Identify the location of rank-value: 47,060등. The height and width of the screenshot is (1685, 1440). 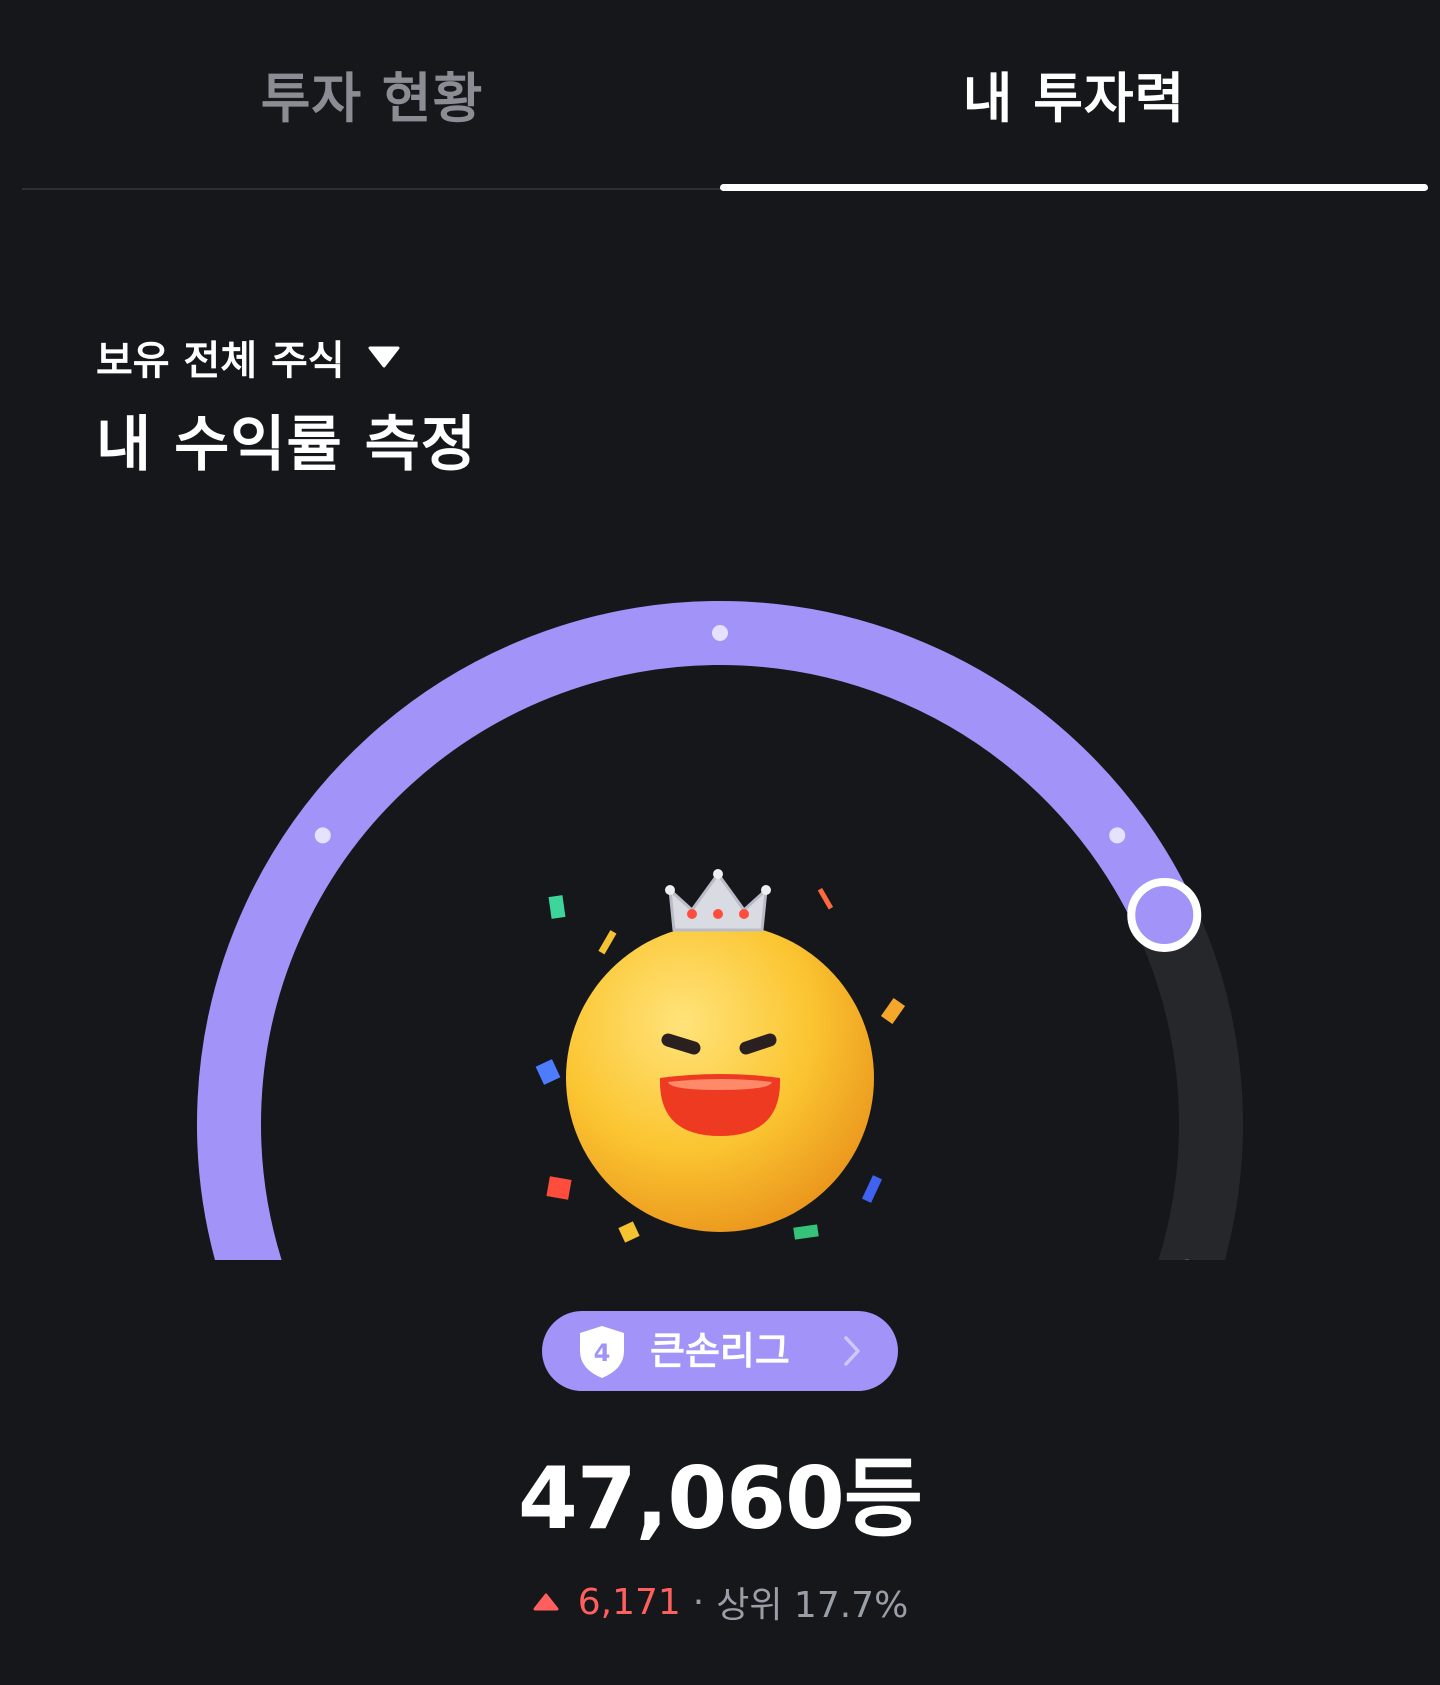
(720, 1499).